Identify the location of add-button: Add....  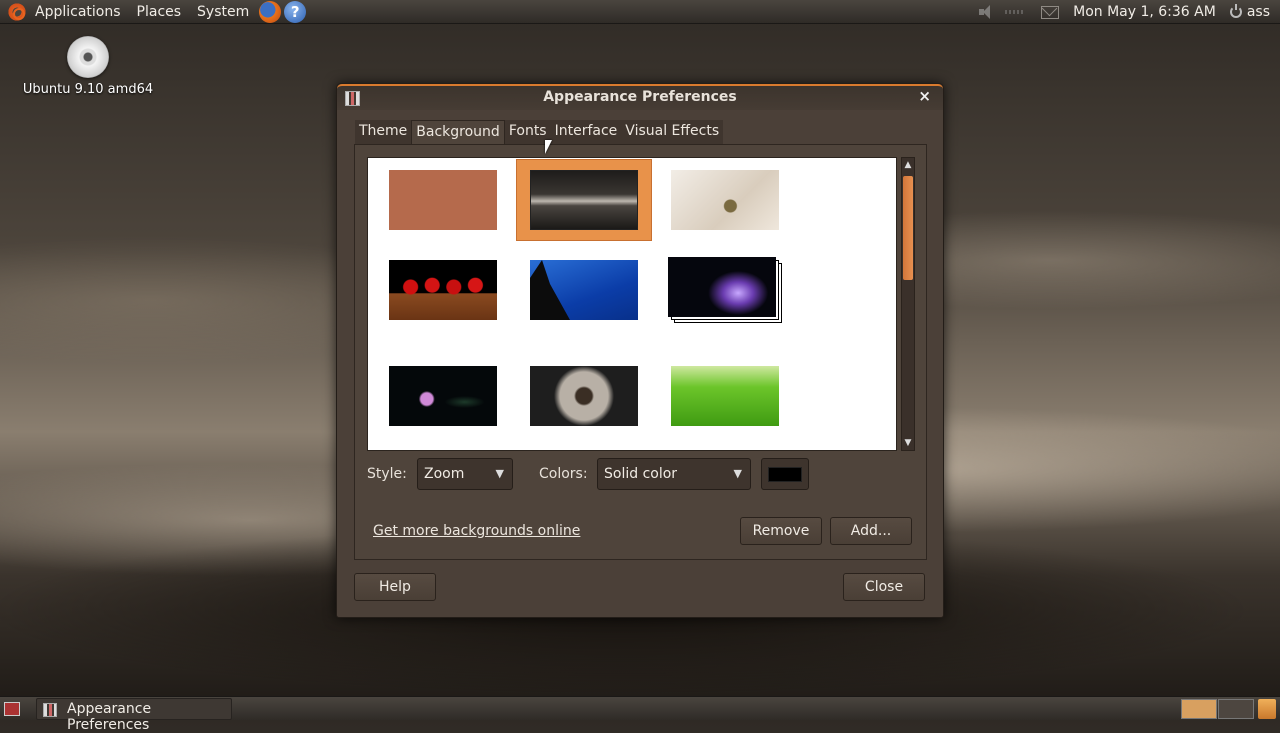
(871, 531).